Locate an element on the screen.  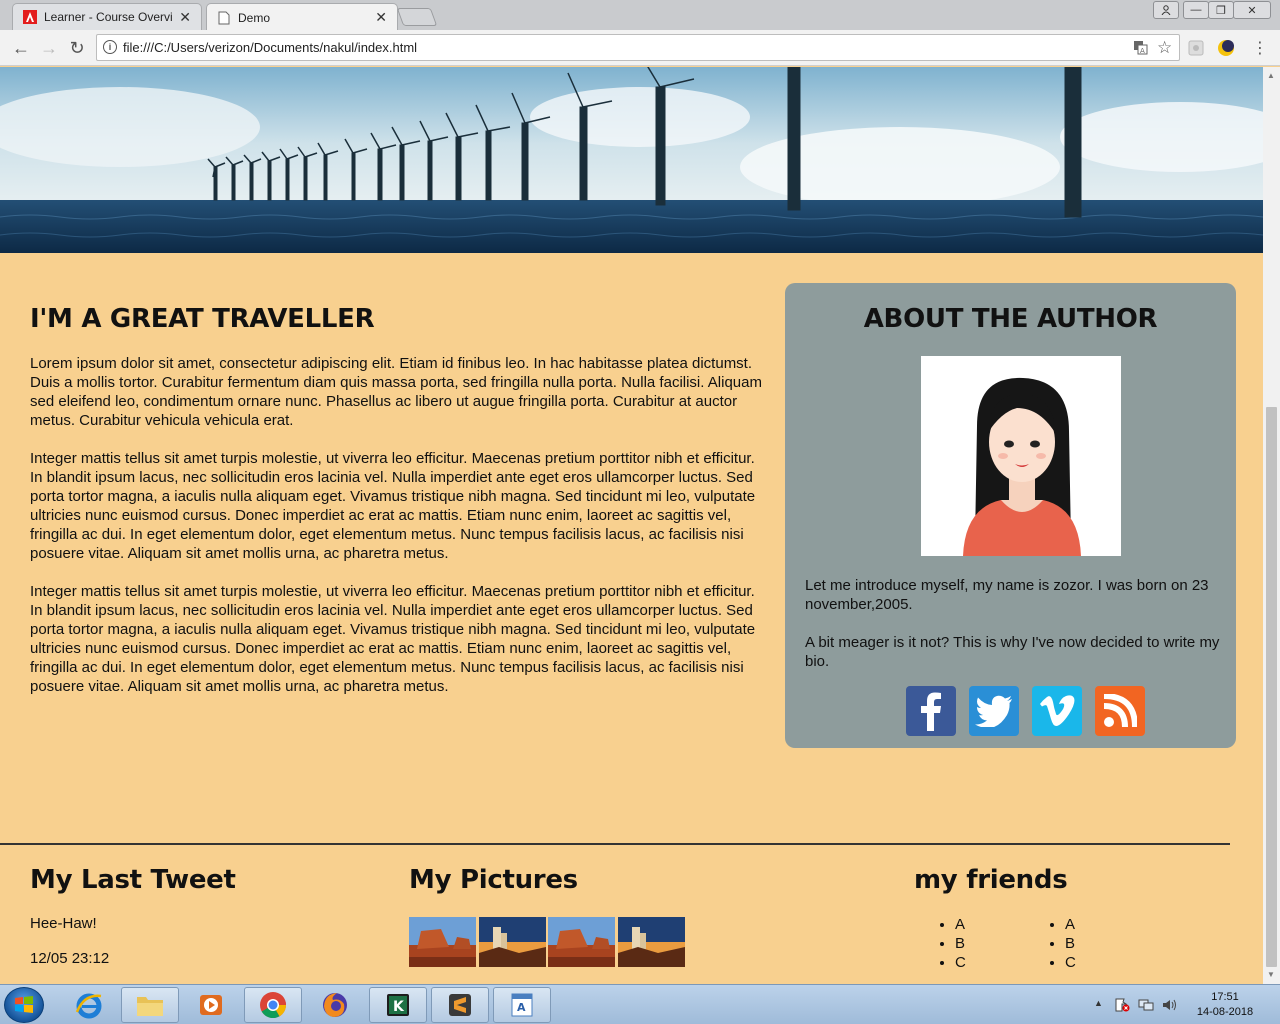
article-title: I'M A GREAT TRAVELLER is located at coordinates (202, 319).